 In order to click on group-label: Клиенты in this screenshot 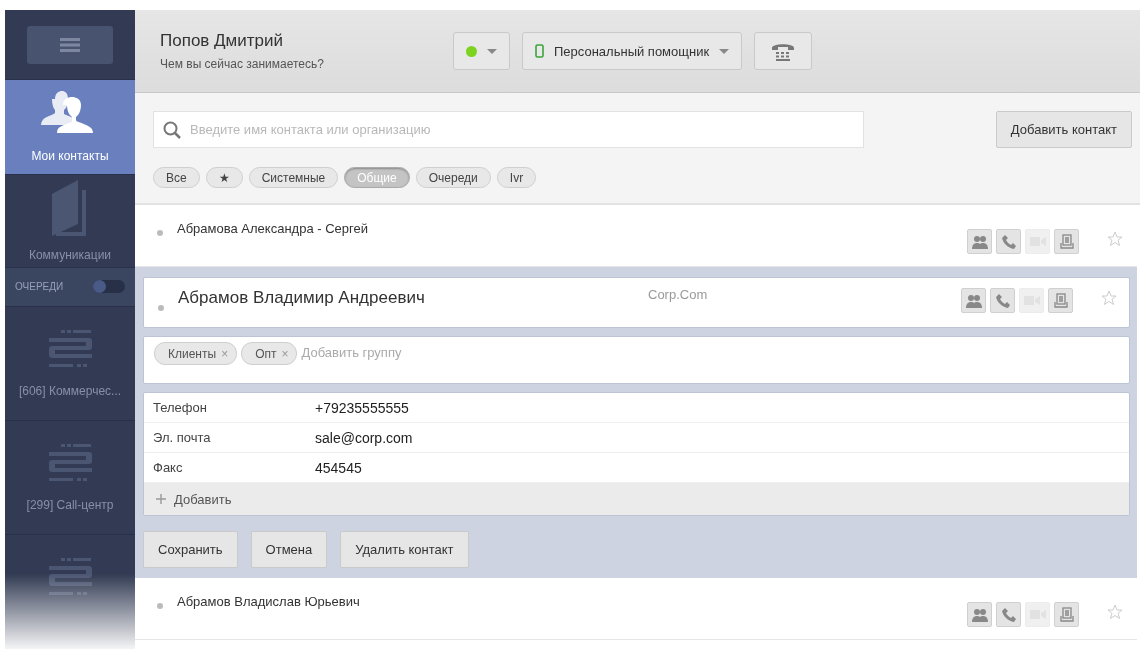, I will do `click(192, 353)`.